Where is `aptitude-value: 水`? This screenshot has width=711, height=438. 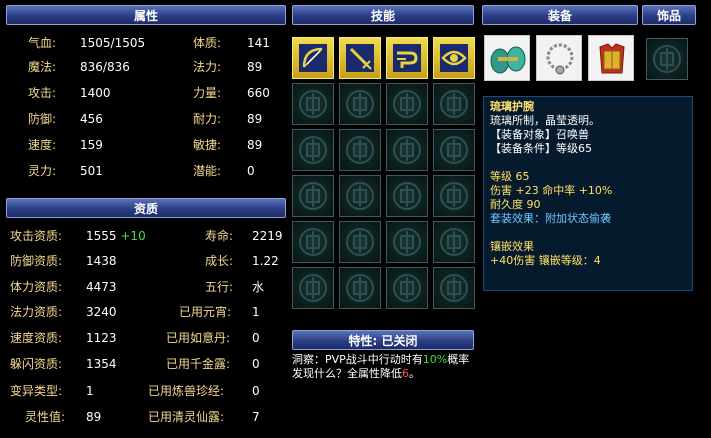
aptitude-value: 水 is located at coordinates (258, 287).